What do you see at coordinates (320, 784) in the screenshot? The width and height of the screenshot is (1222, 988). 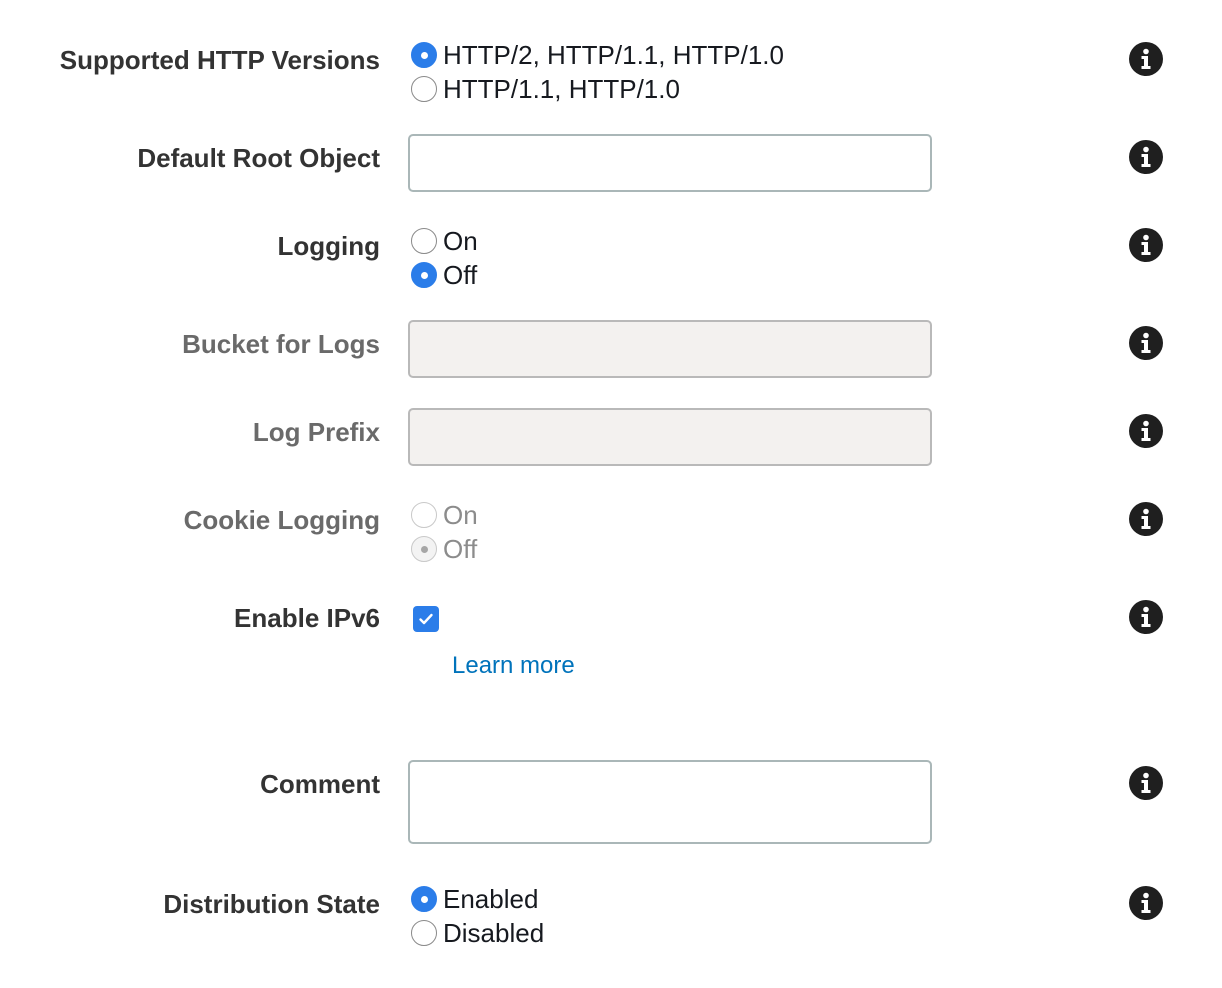 I see `comment-label: Comment` at bounding box center [320, 784].